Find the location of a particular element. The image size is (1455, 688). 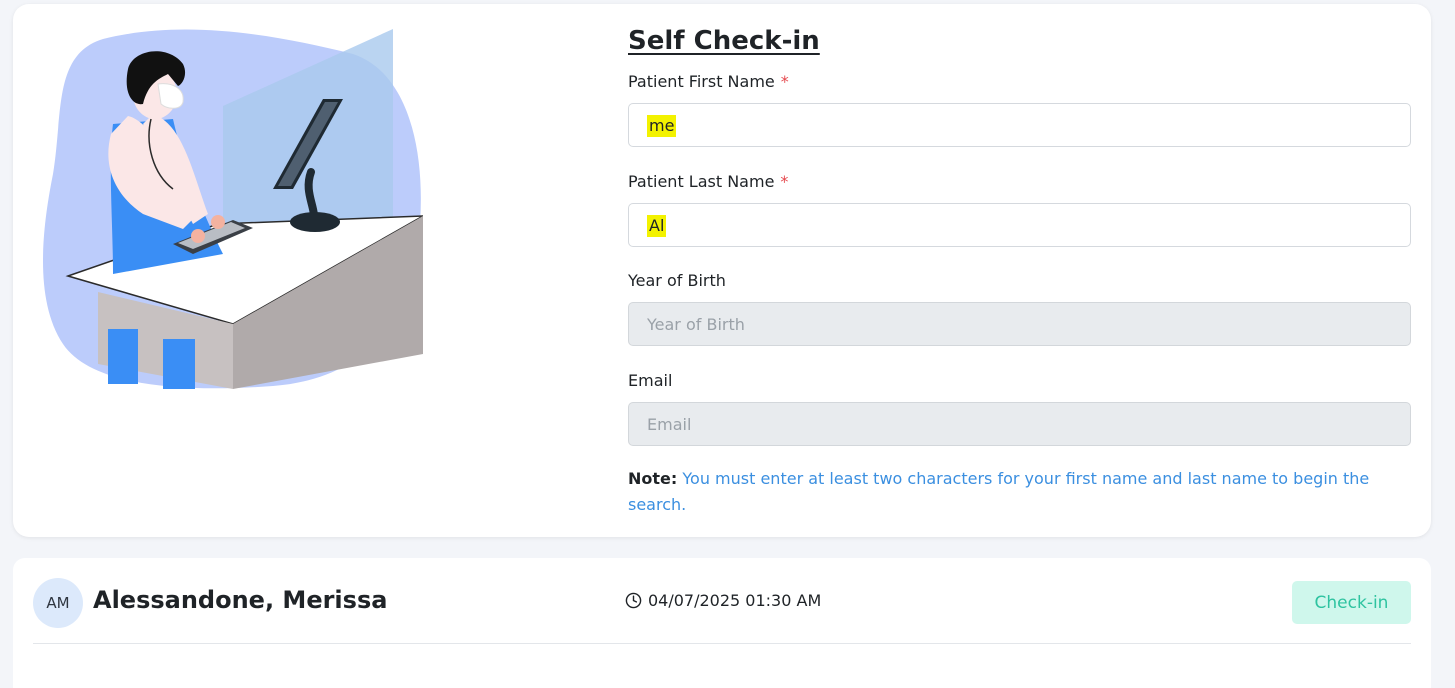

email-label: Email is located at coordinates (650, 380).